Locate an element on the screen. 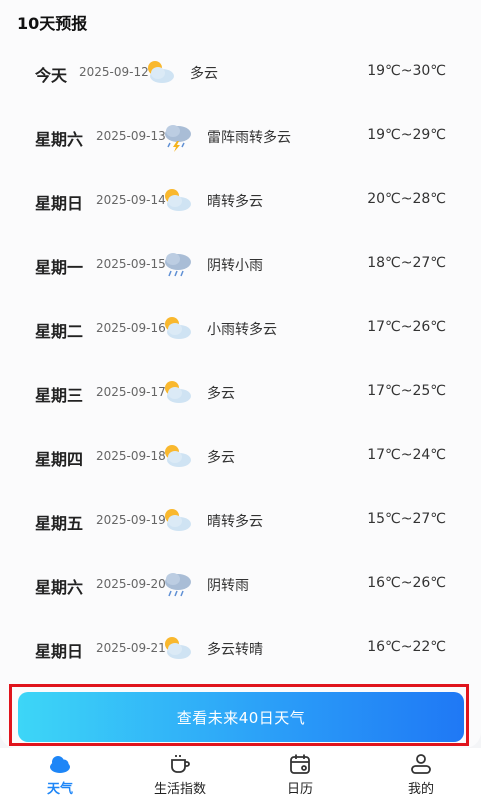  date-label: 2025-09-12 is located at coordinates (114, 72).